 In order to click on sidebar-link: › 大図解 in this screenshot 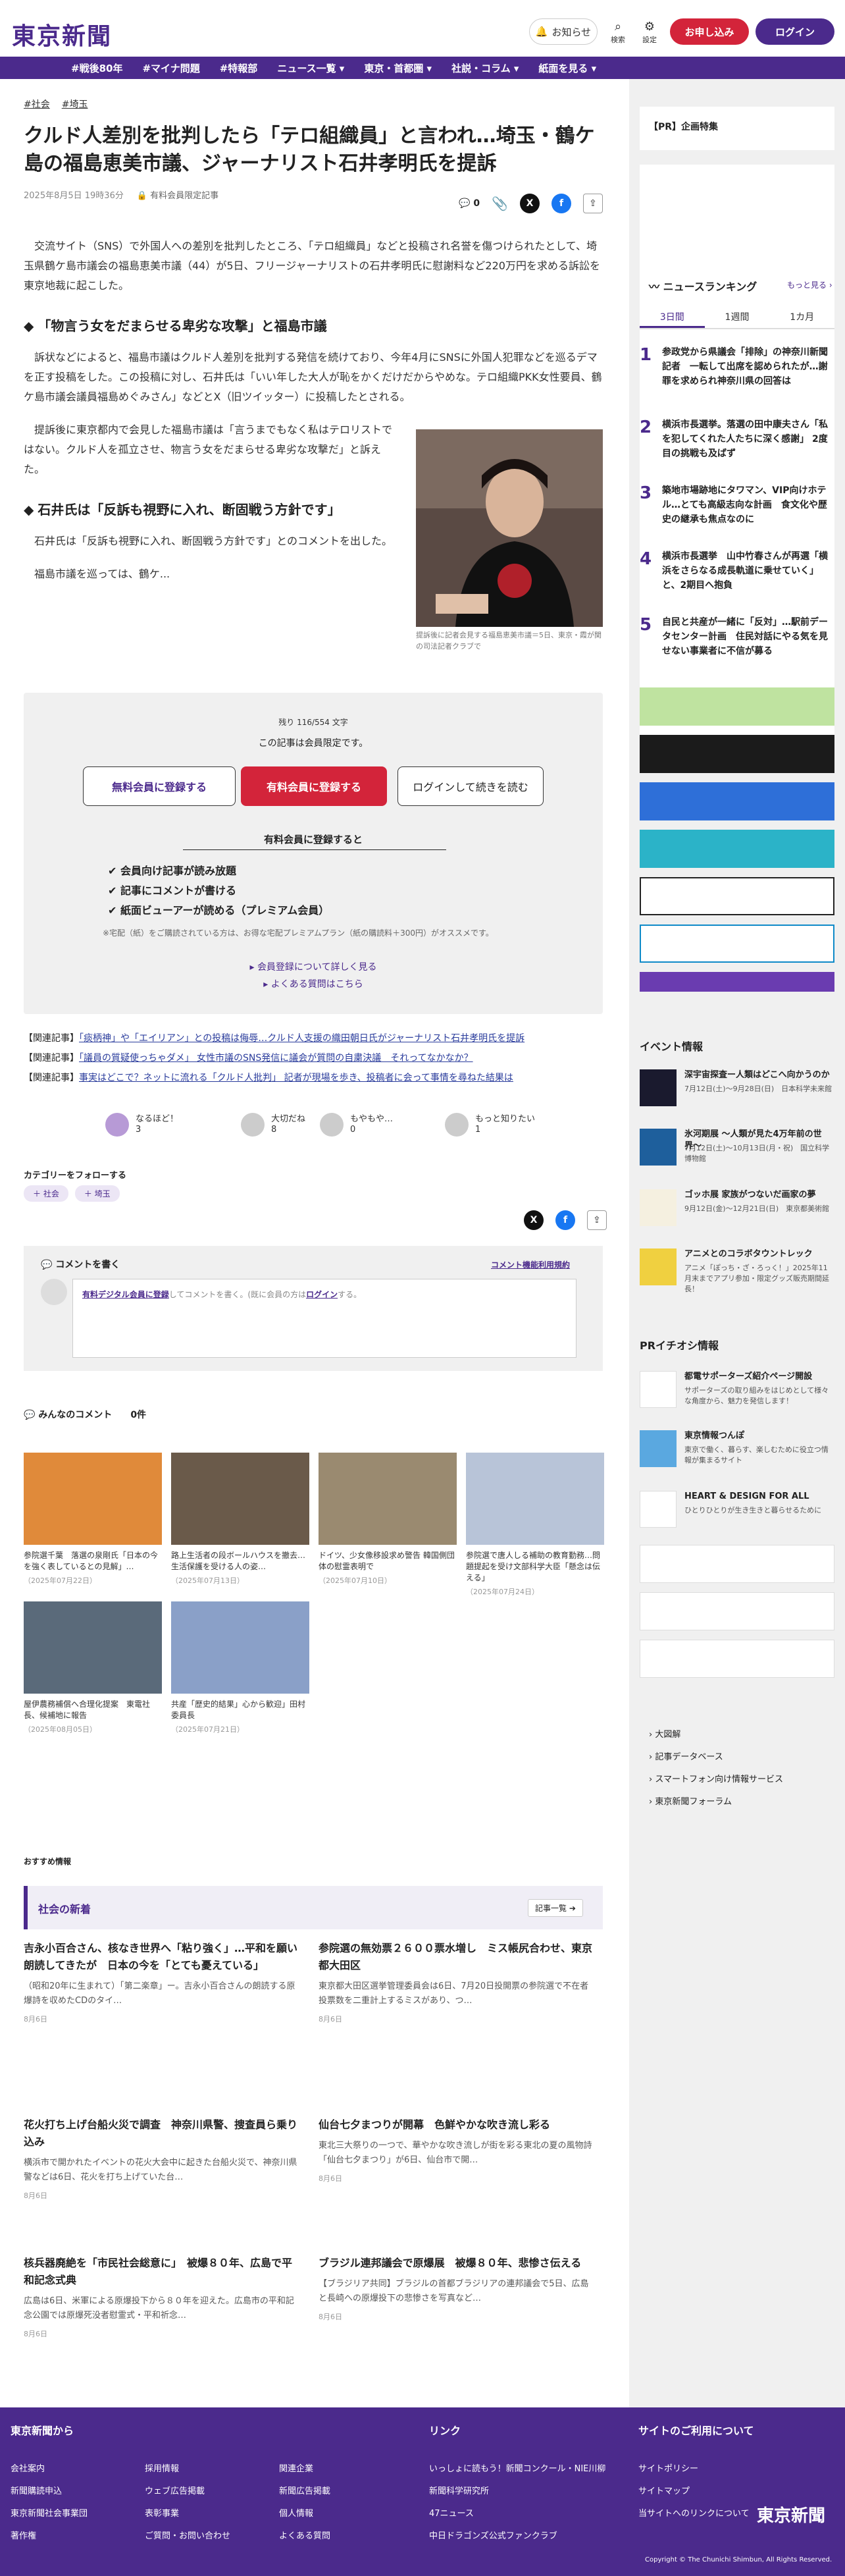, I will do `click(716, 1735)`.